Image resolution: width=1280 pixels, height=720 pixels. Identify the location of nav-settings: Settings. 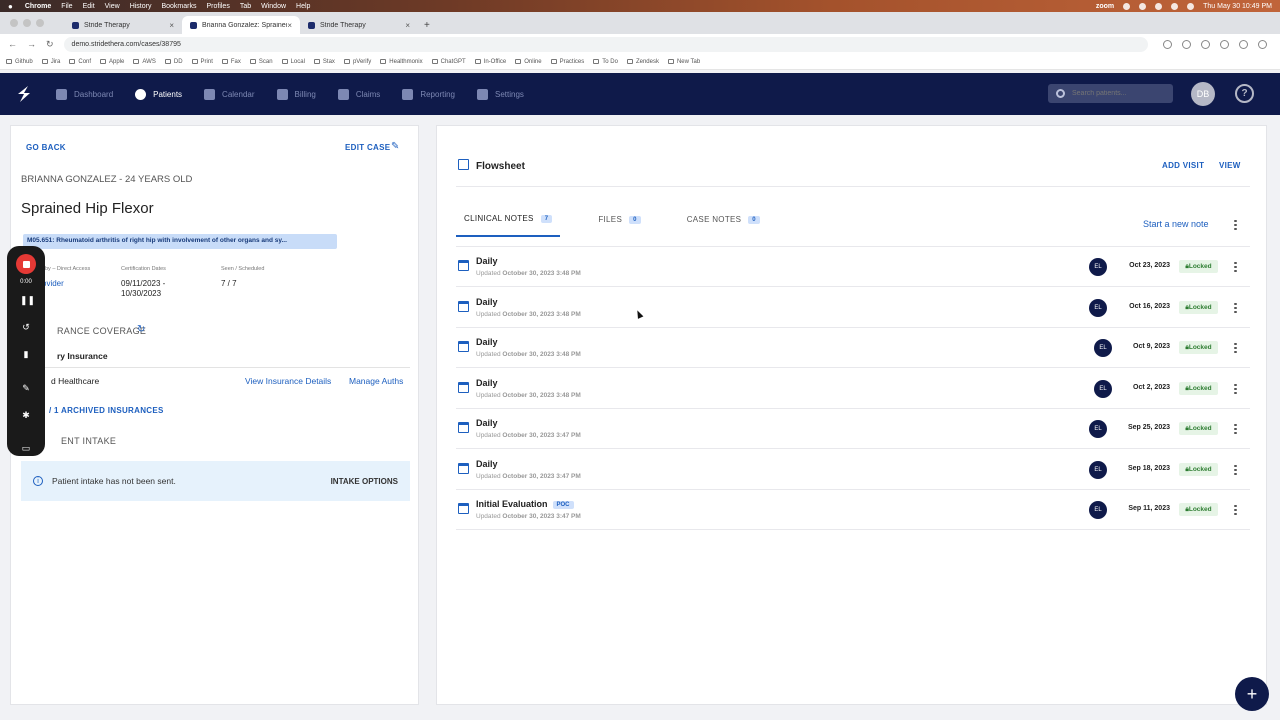
(500, 94).